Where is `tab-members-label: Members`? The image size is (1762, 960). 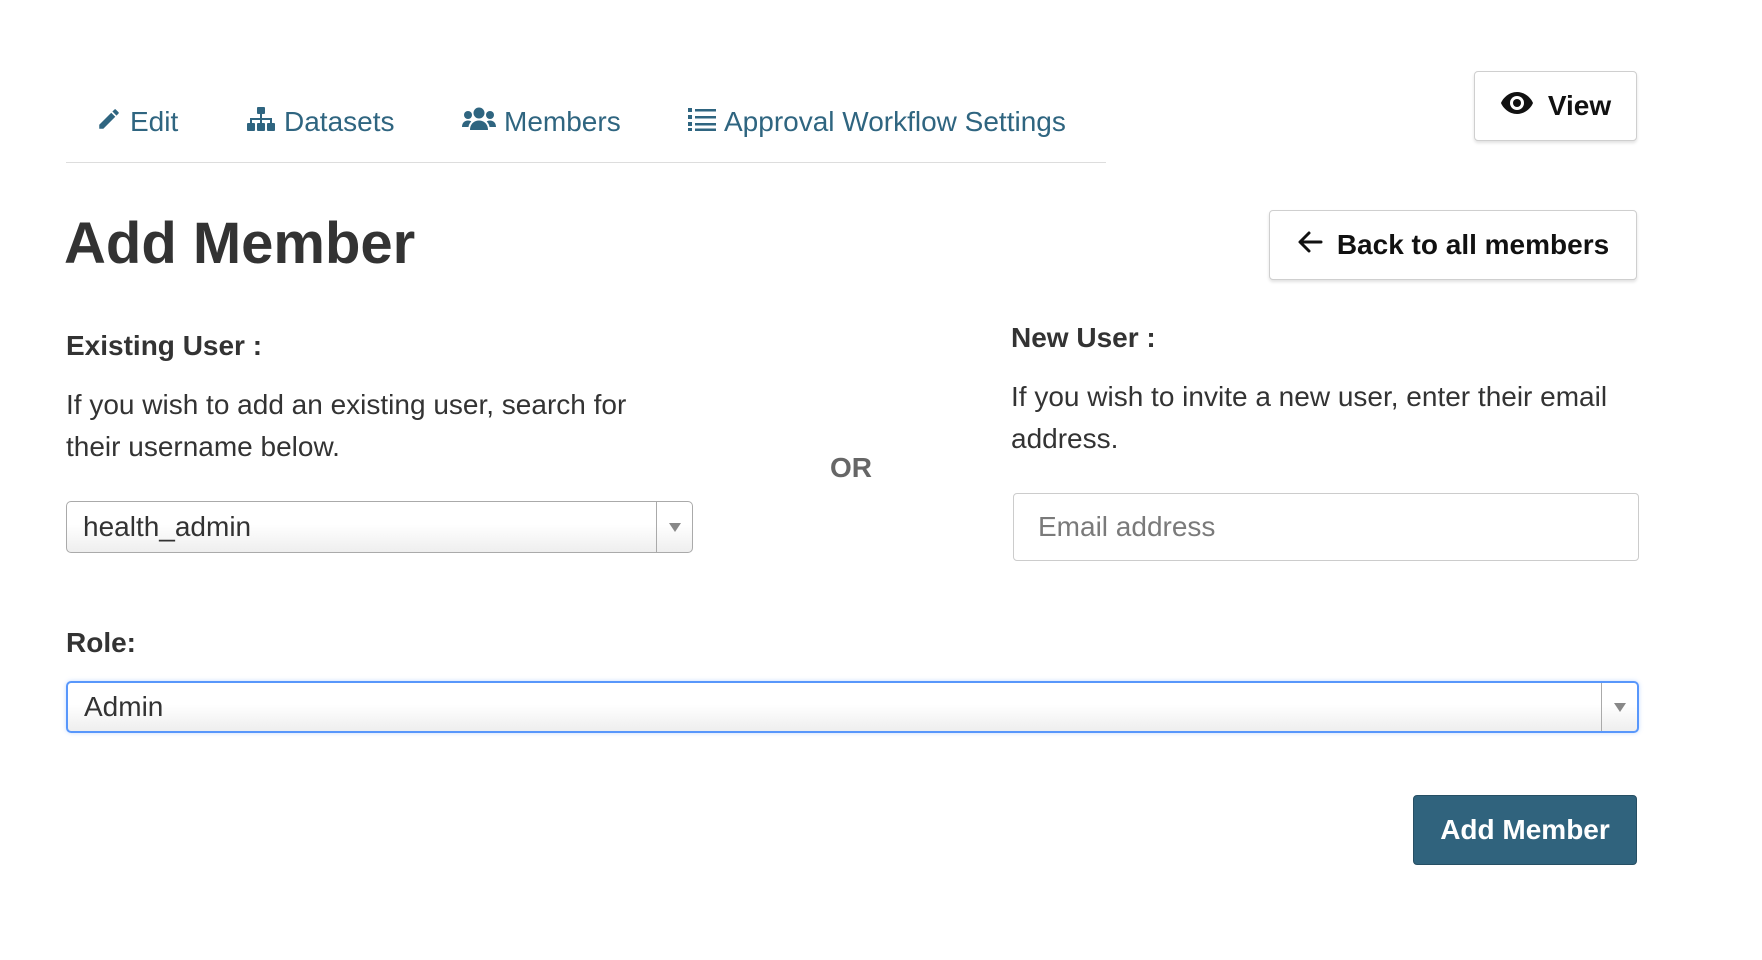 tab-members-label: Members is located at coordinates (562, 121).